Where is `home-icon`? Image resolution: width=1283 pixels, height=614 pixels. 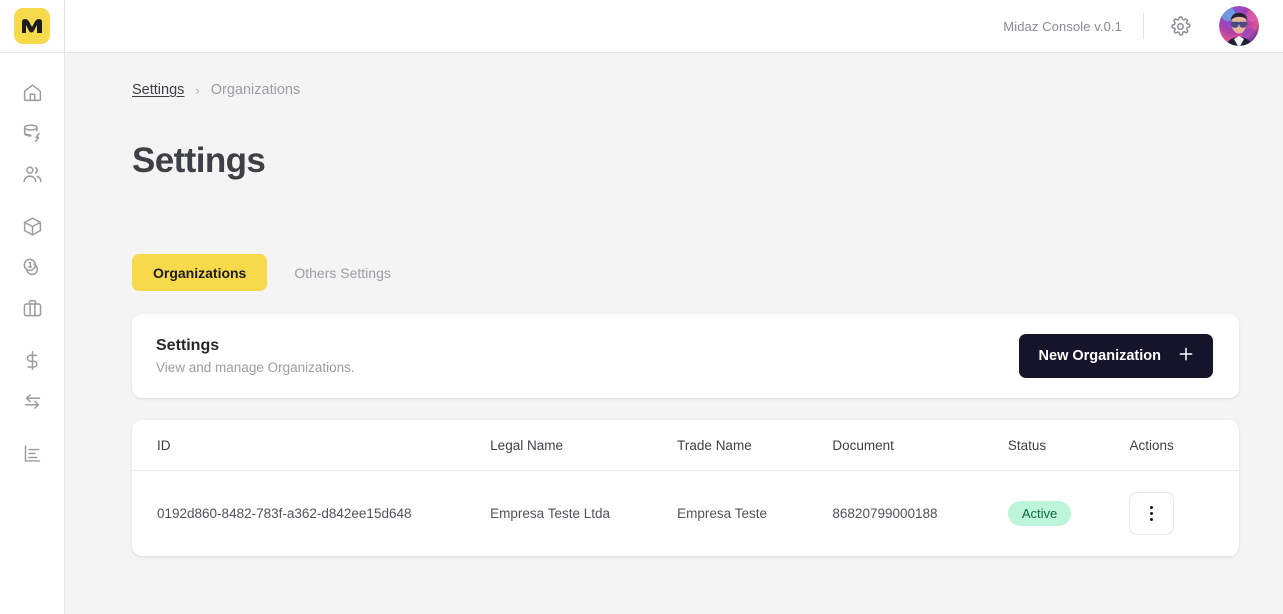
home-icon is located at coordinates (32, 95).